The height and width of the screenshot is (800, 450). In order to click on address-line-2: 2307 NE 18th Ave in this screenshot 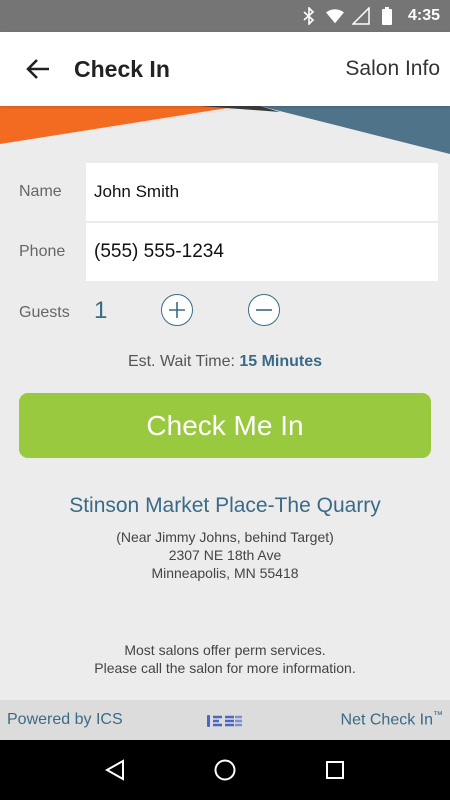, I will do `click(225, 555)`.